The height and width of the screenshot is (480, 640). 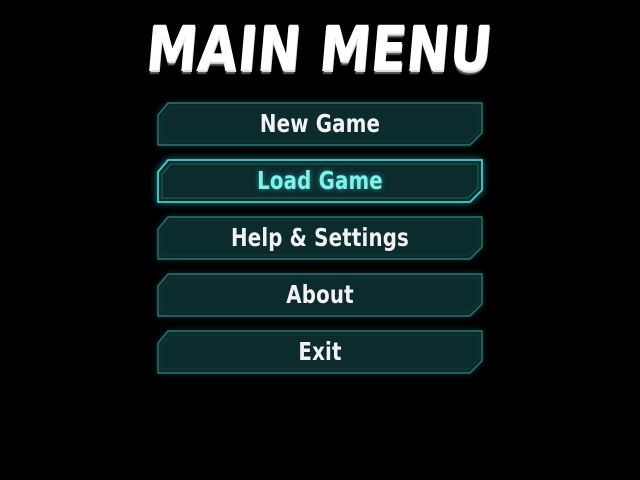 I want to click on new-game-label: New Game, so click(x=320, y=123).